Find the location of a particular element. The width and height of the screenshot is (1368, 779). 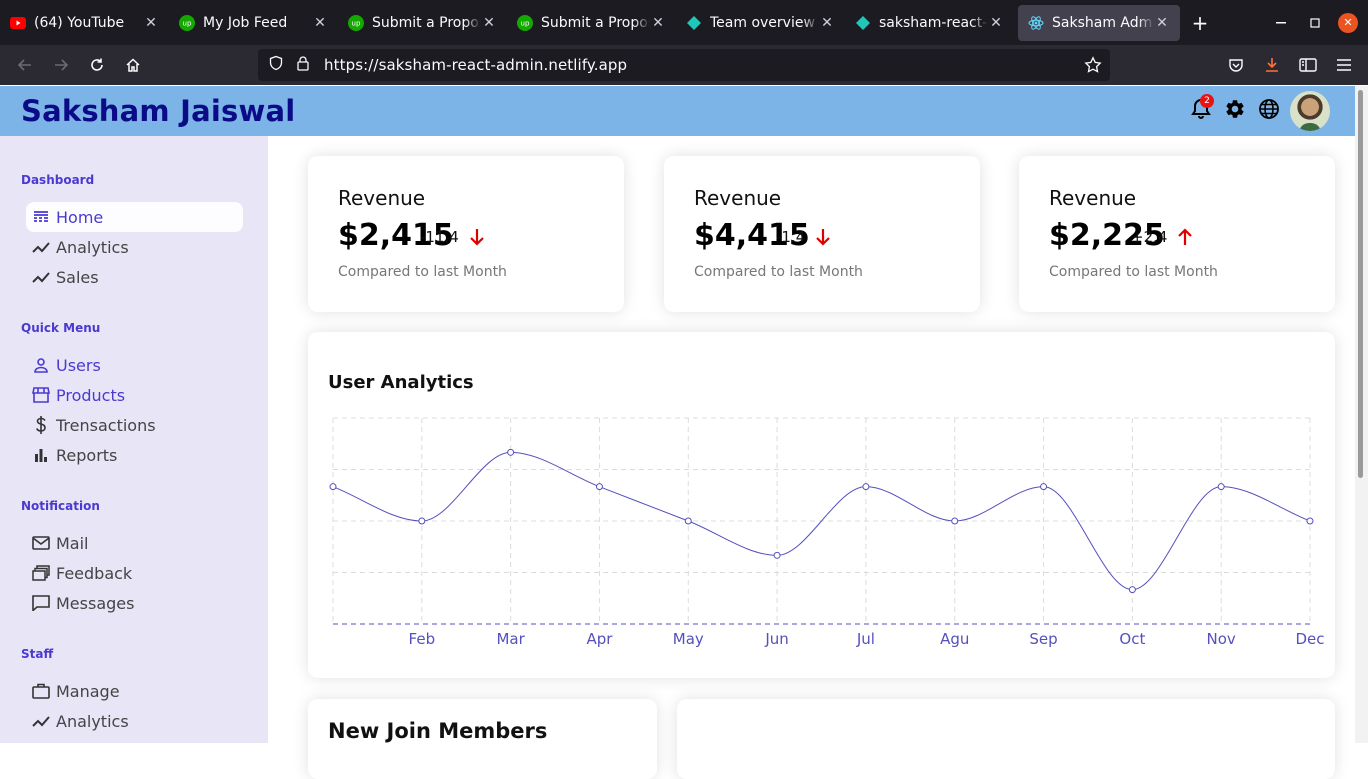

browser-tab: Saksham Admin ✕ is located at coordinates (1099, 22).